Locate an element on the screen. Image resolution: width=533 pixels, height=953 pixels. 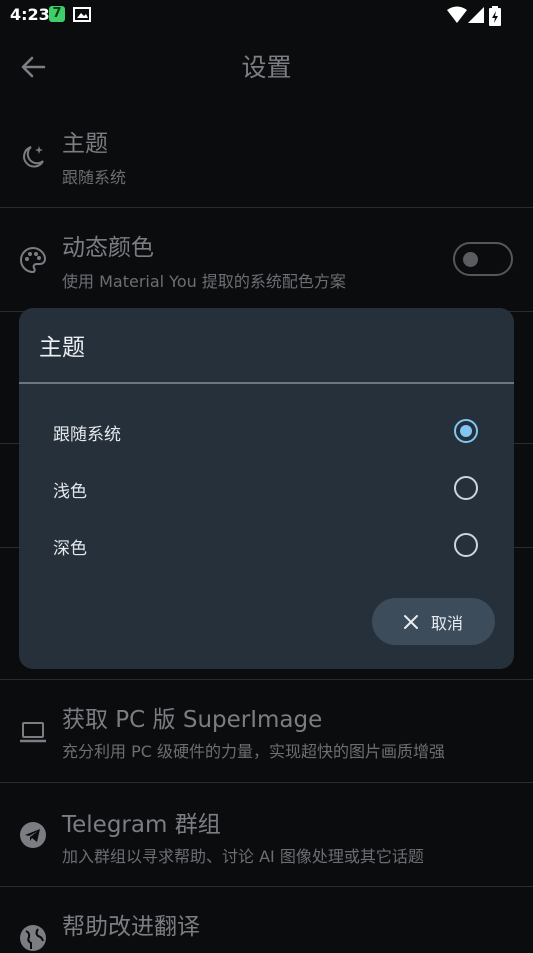
cancel-label: 取消 is located at coordinates (447, 623).